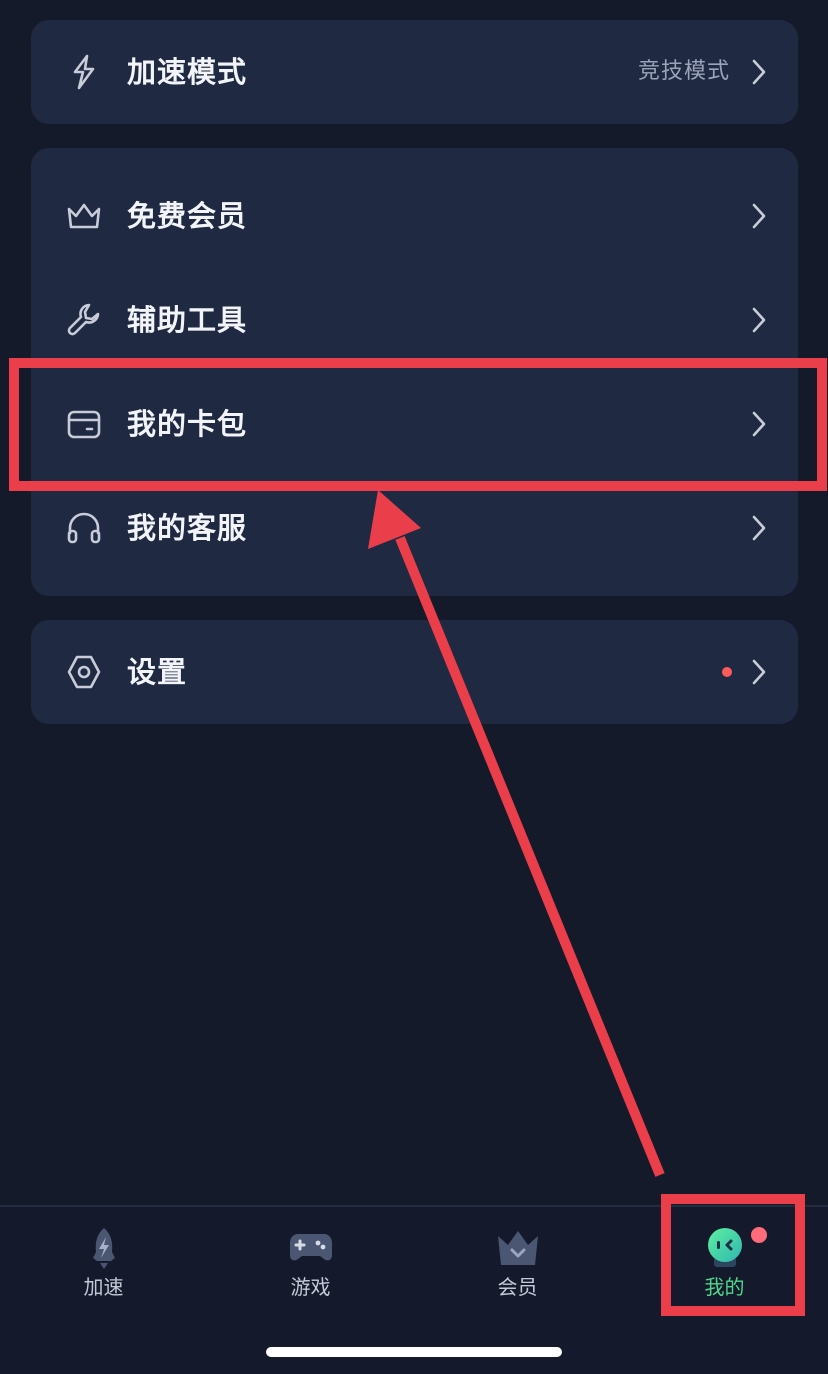 Image resolution: width=828 pixels, height=1374 pixels. Describe the element at coordinates (414, 424) in the screenshot. I see `card-wallet-row: 我的卡包` at that location.